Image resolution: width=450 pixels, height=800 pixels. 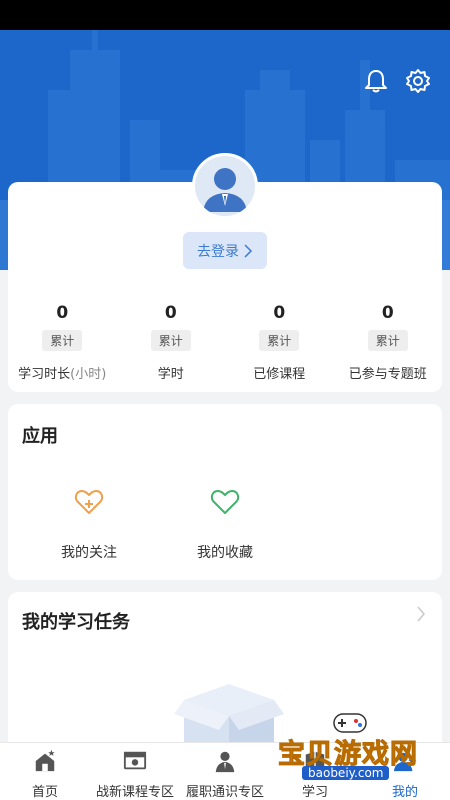 I want to click on watermark-url: baobeiy.com, so click(x=346, y=773).